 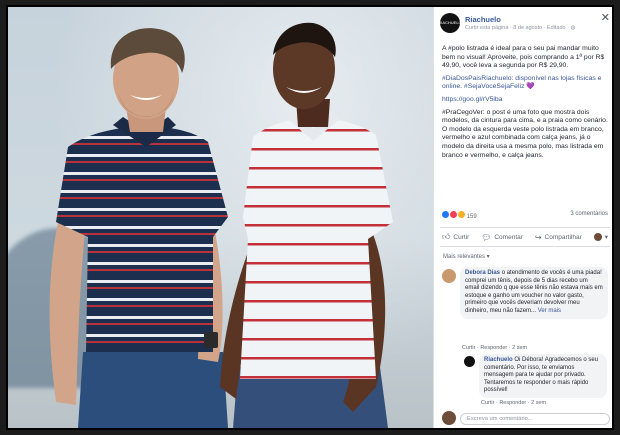 What do you see at coordinates (606, 237) in the screenshot?
I see `chevron-down-icon: ▾` at bounding box center [606, 237].